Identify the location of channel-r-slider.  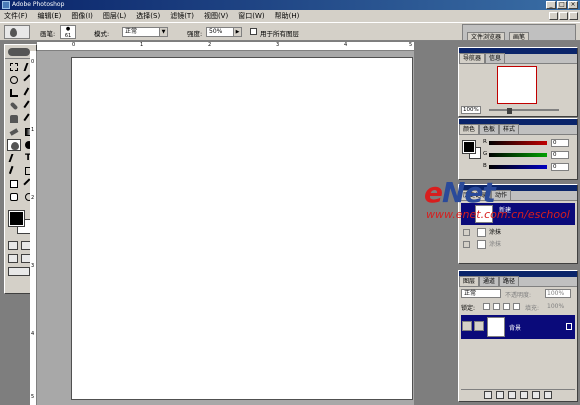
(518, 143).